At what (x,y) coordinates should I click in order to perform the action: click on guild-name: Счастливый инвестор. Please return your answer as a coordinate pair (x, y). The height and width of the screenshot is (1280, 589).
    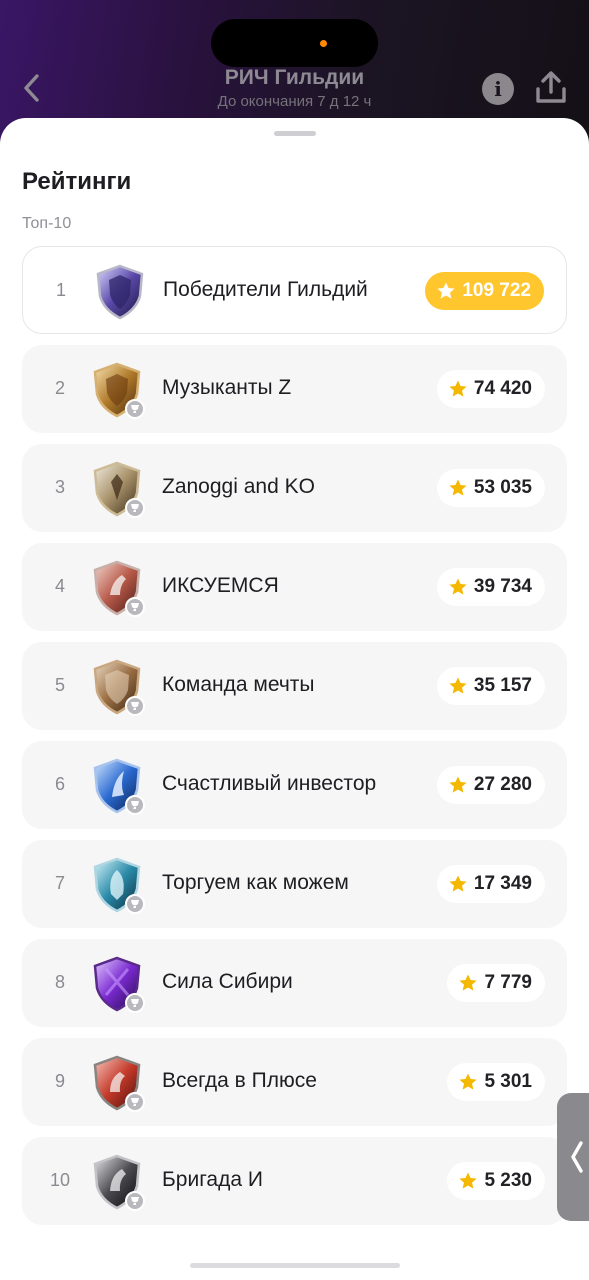
    Looking at the image, I should click on (269, 783).